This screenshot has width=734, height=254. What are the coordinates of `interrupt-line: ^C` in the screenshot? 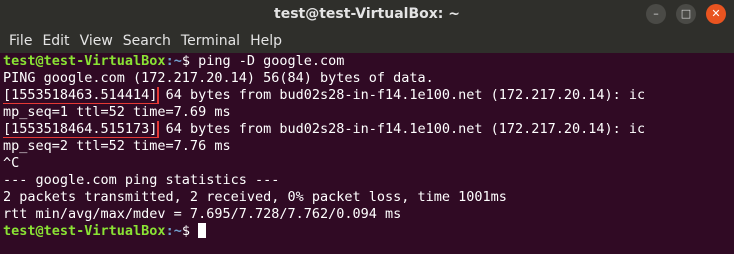 It's located at (11, 163).